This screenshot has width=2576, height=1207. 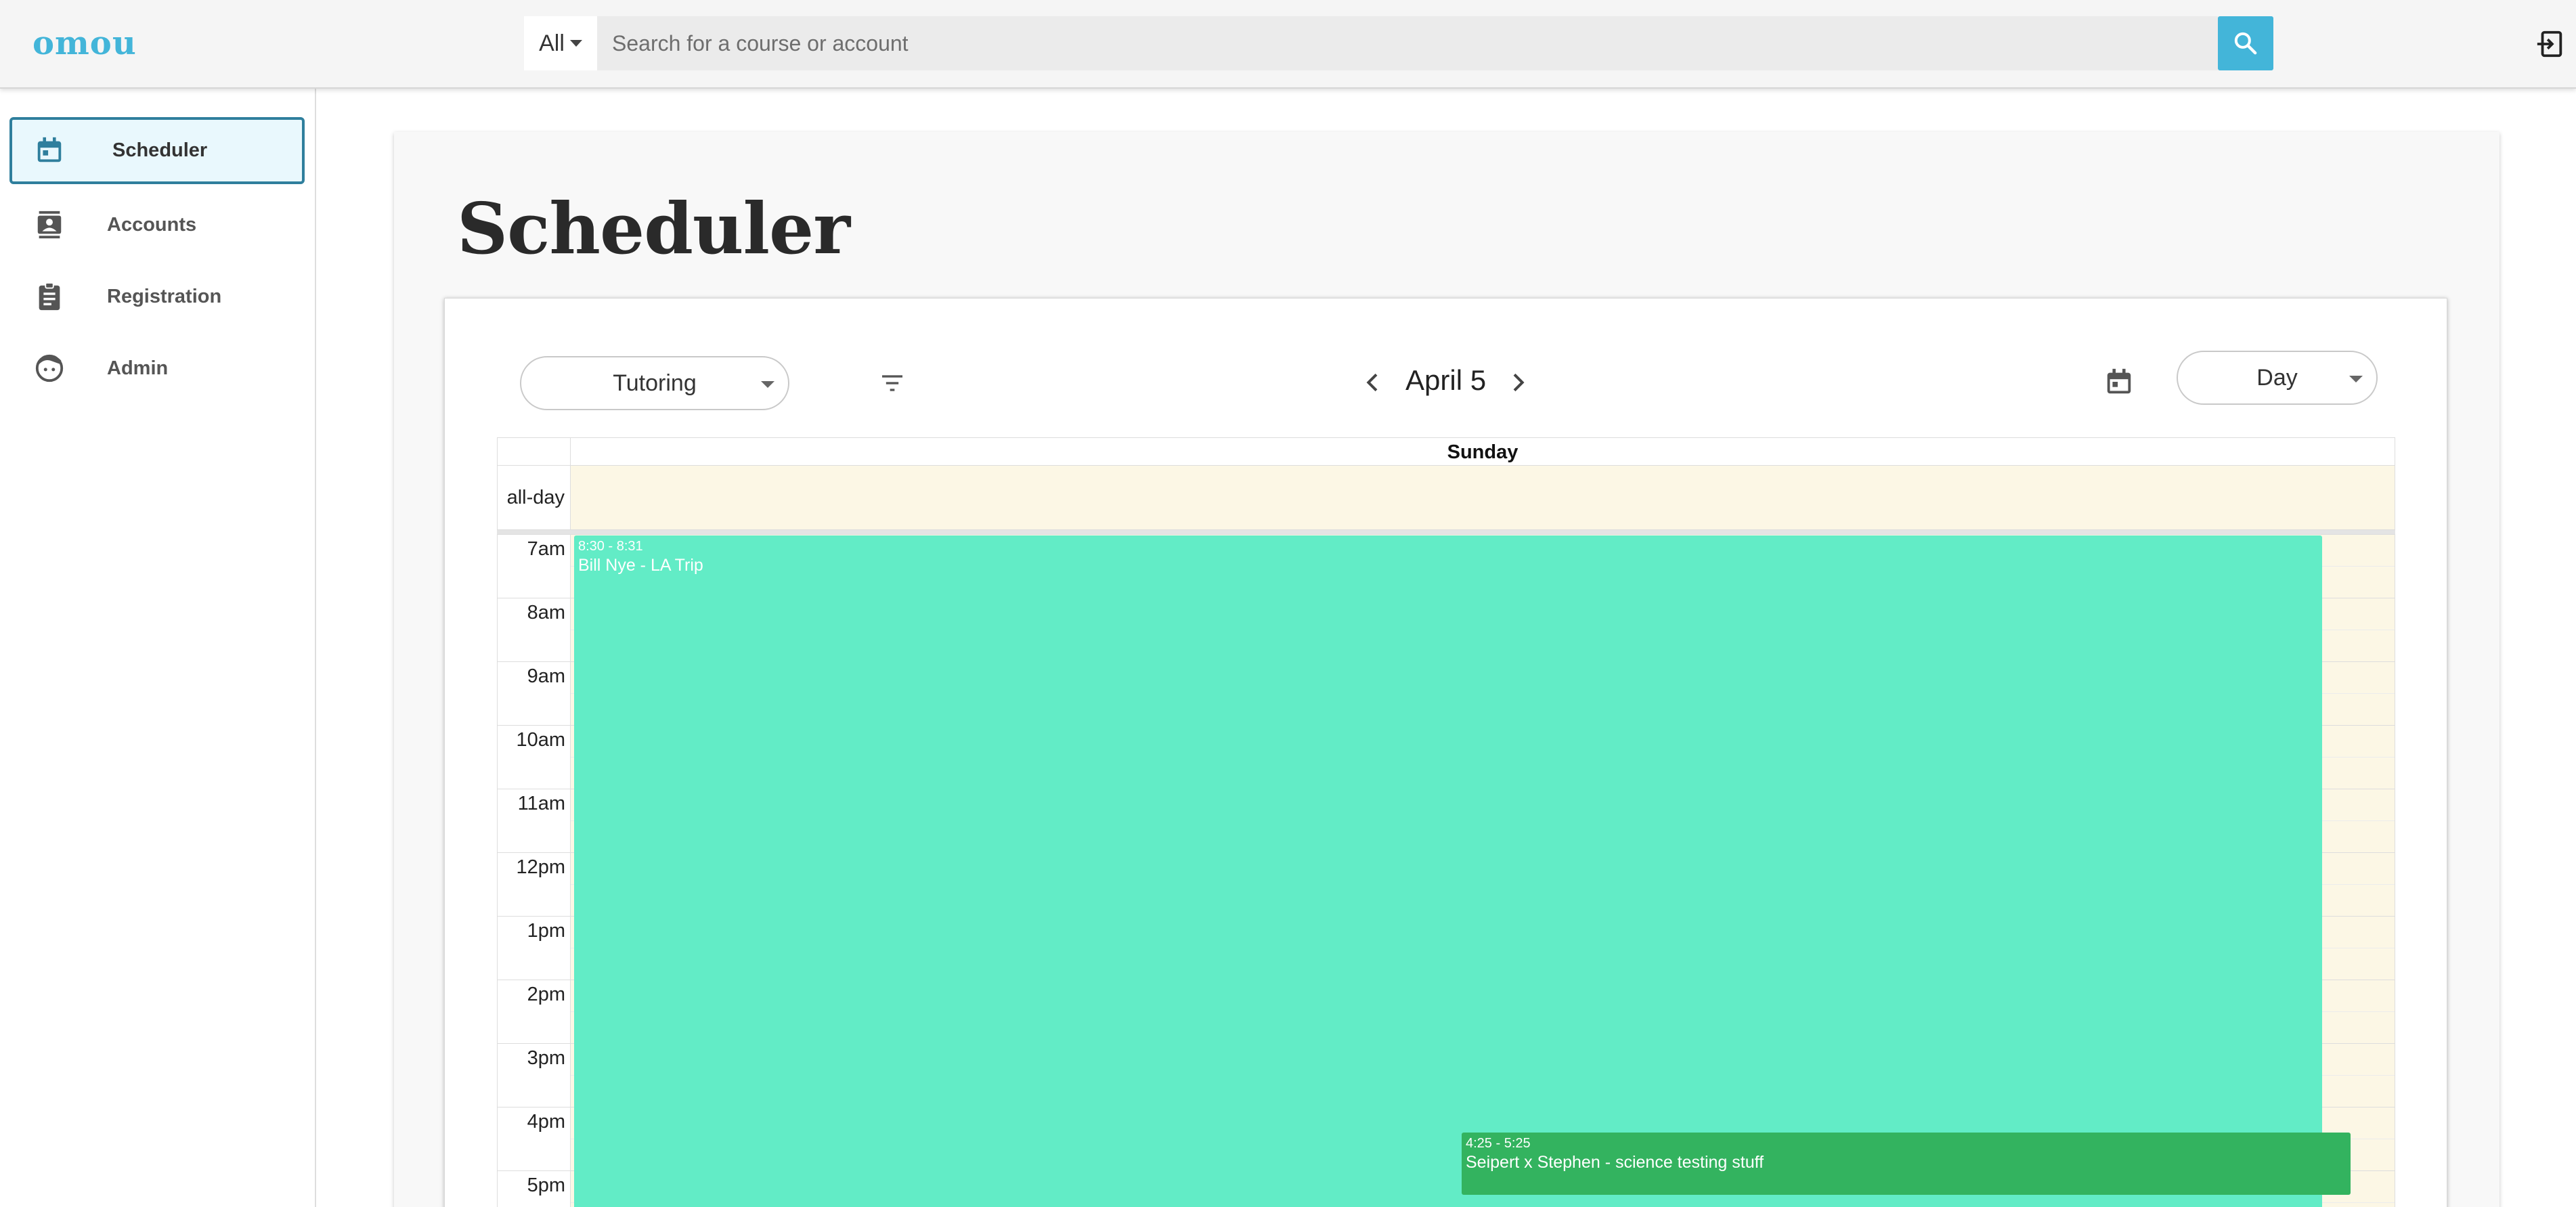 I want to click on current-date-label: April 5, so click(x=1446, y=380).